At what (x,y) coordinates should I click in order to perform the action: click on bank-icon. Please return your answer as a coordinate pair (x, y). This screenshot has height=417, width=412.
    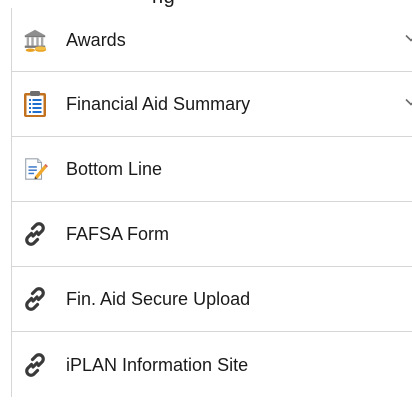
    Looking at the image, I should click on (35, 40).